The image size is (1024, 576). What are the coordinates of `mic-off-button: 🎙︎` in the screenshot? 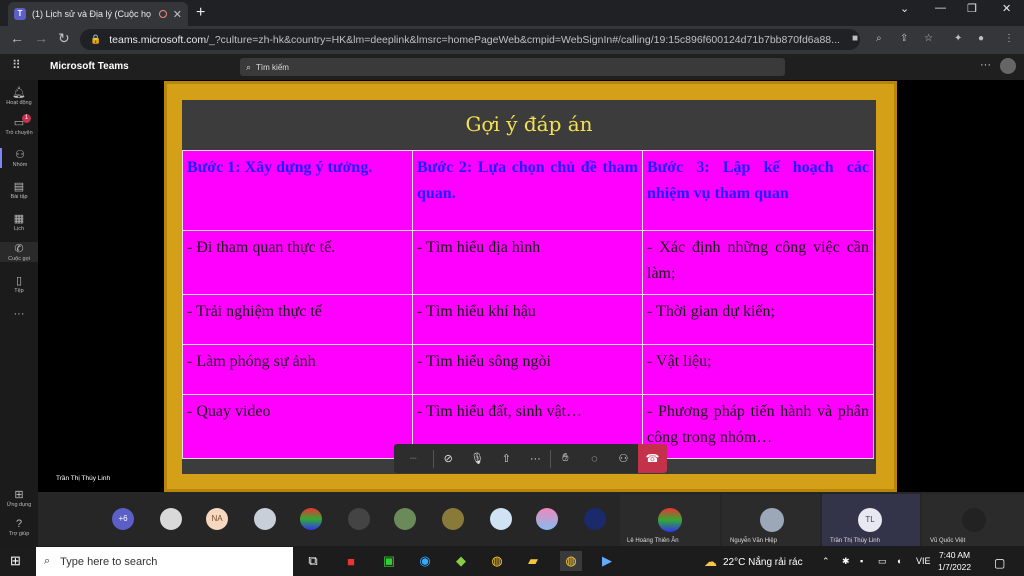 It's located at (477, 458).